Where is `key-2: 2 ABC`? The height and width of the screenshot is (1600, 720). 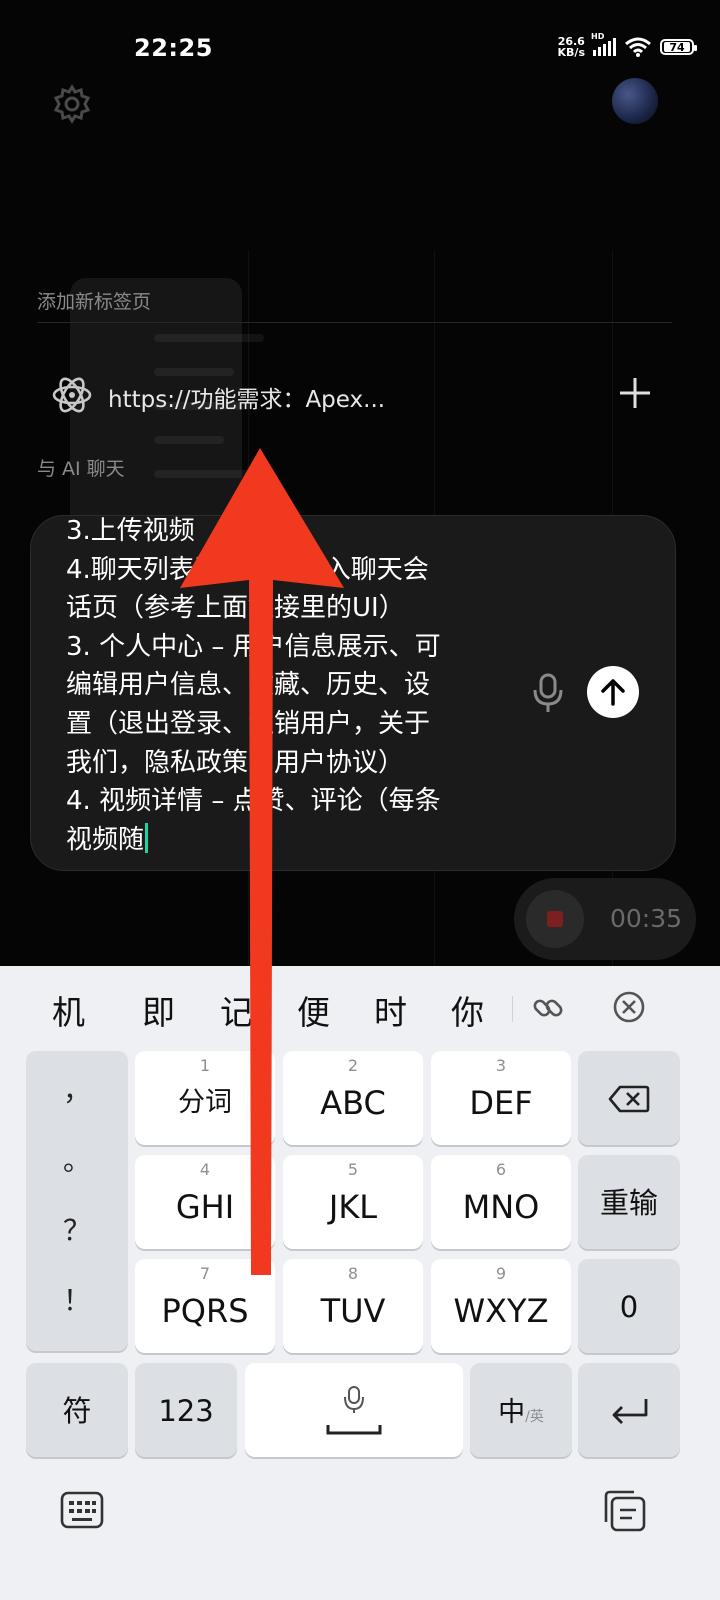 key-2: 2 ABC is located at coordinates (353, 1098).